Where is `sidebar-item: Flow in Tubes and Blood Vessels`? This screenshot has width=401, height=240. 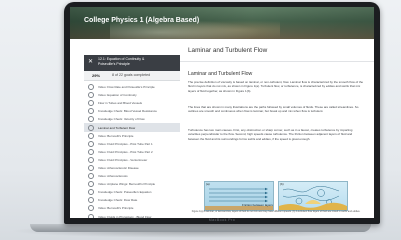 sidebar-item: Flow in Tubes and Blood Vessels is located at coordinates (132, 103).